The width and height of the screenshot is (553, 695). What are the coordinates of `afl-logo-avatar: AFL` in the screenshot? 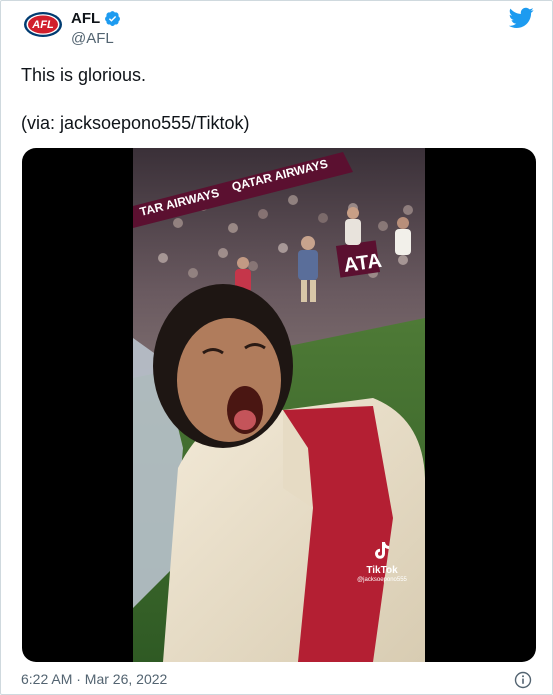 It's located at (43, 24).